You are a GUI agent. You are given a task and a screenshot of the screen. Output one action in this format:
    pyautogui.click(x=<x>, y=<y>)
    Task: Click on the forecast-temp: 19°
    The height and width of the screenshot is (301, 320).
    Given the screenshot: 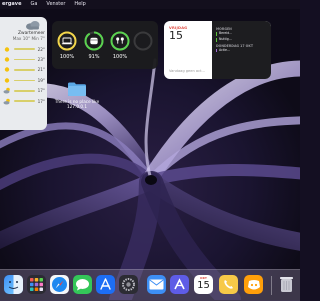 What is the action you would take?
    pyautogui.click(x=41, y=80)
    